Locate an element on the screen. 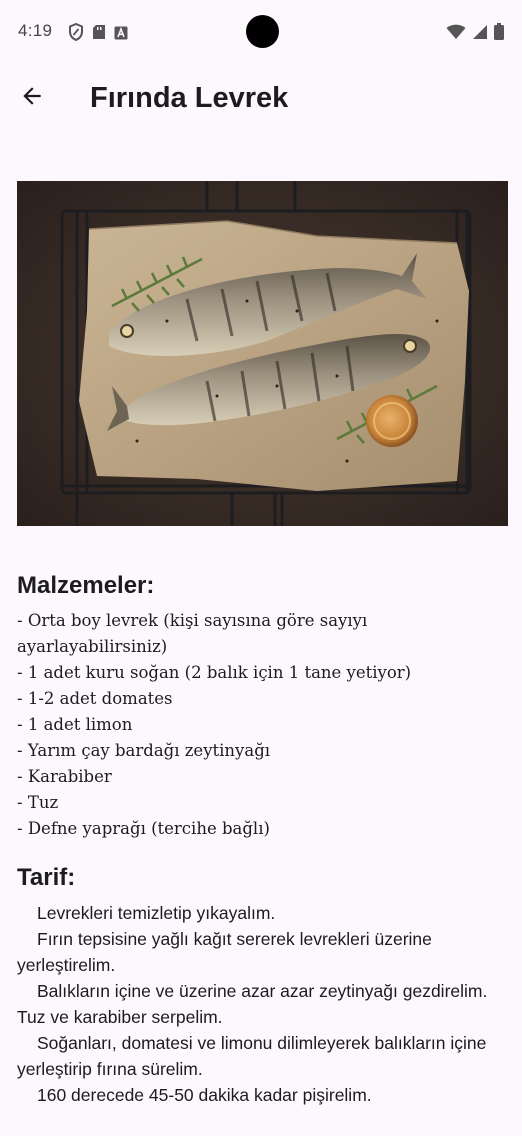  ingredients-heading: Malzemeler: is located at coordinates (86, 585).